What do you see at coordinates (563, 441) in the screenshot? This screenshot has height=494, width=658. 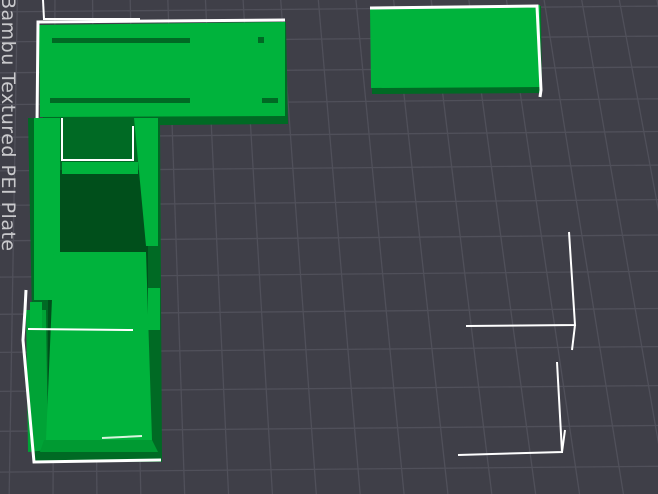 I see `bbox-corner-lower-tick` at bounding box center [563, 441].